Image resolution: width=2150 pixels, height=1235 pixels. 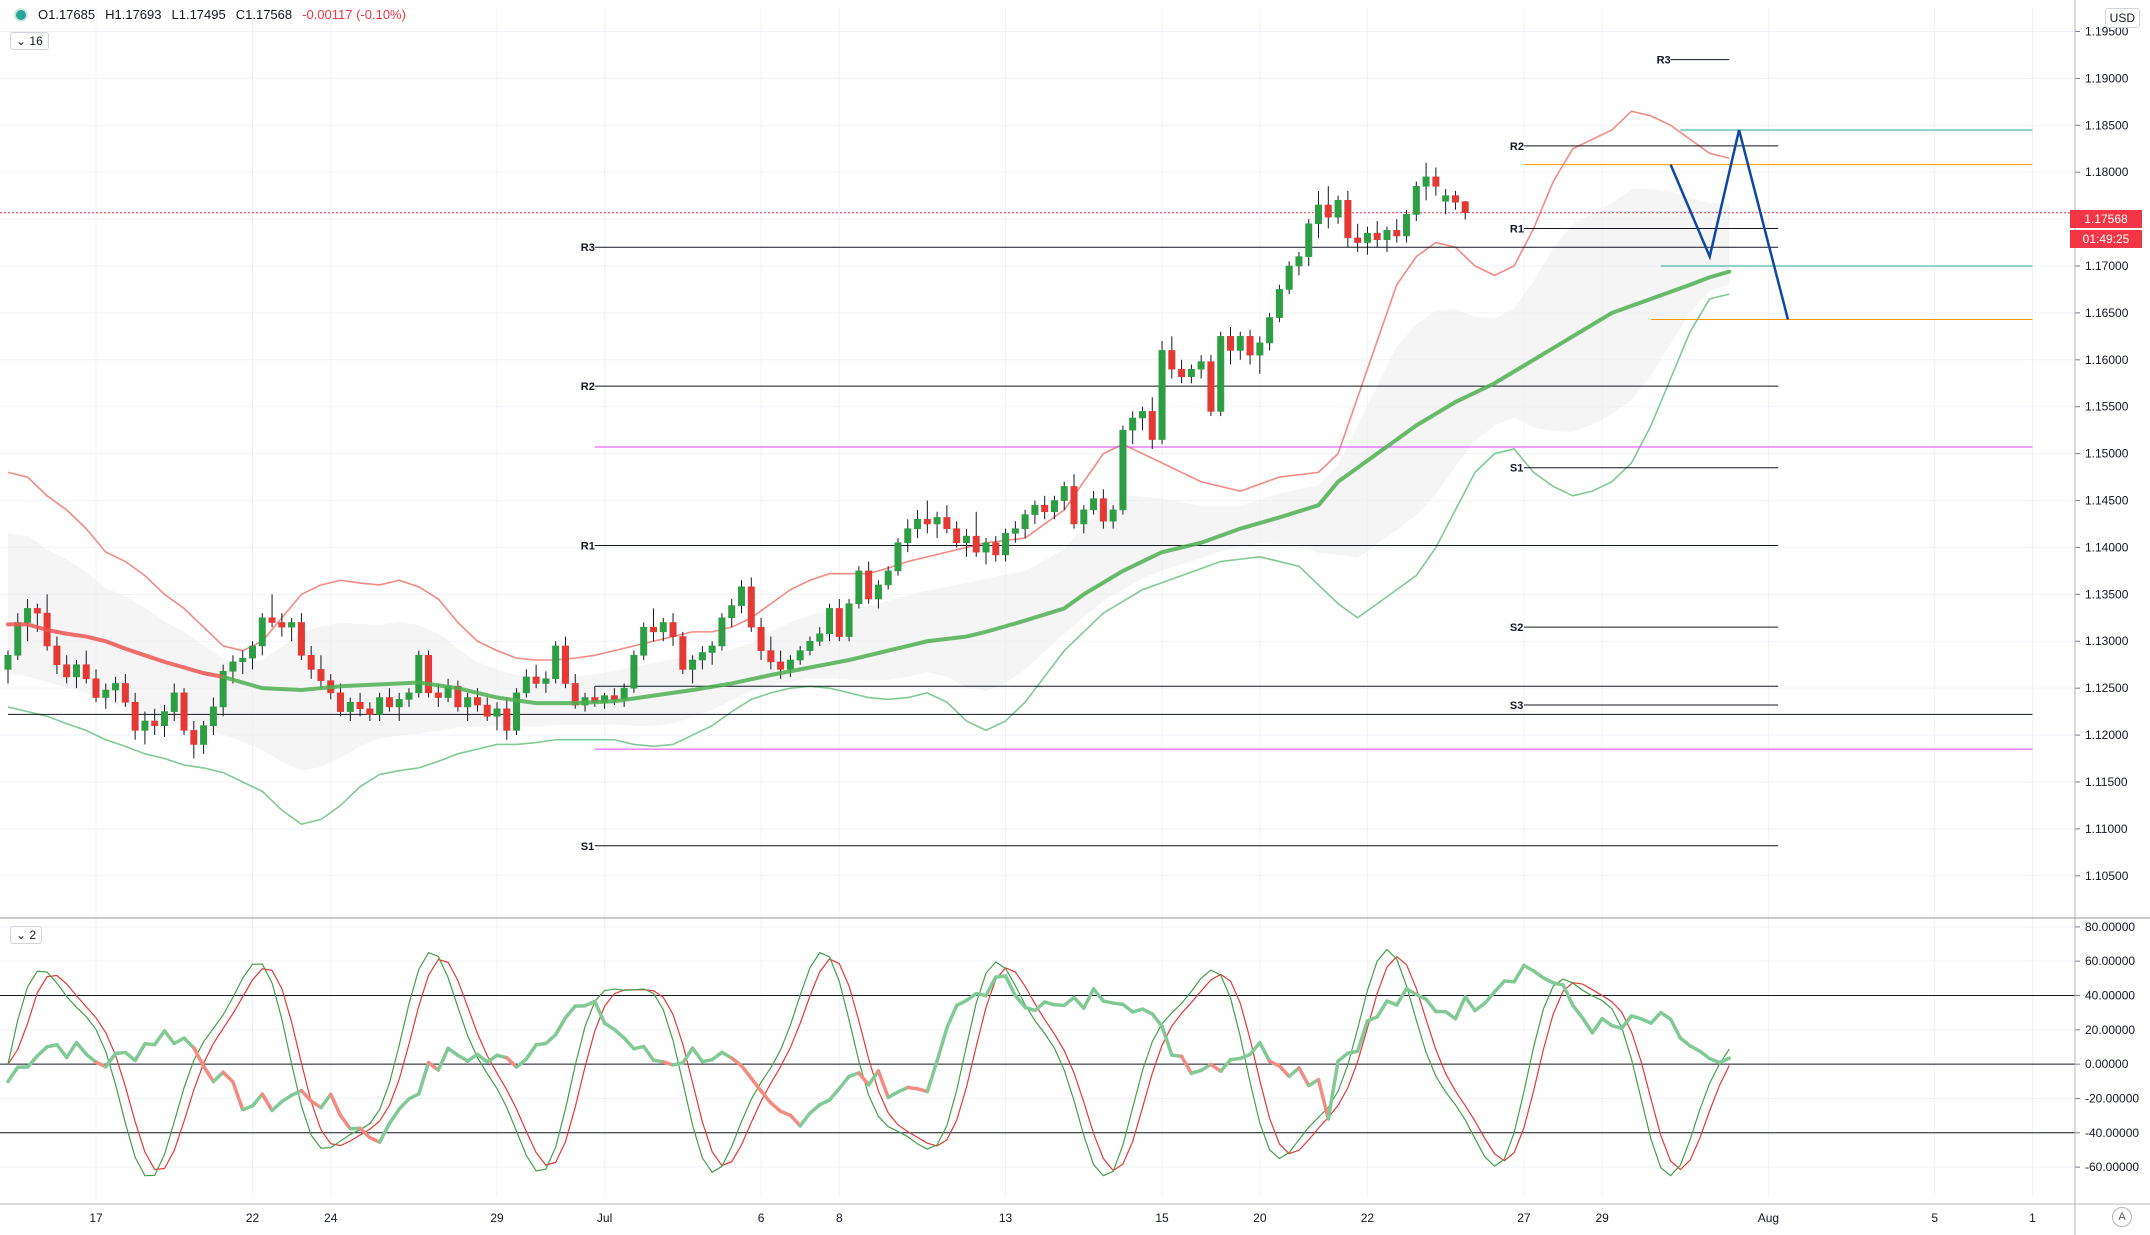 What do you see at coordinates (2107, 641) in the screenshot?
I see `price-tick-label: 1.13000` at bounding box center [2107, 641].